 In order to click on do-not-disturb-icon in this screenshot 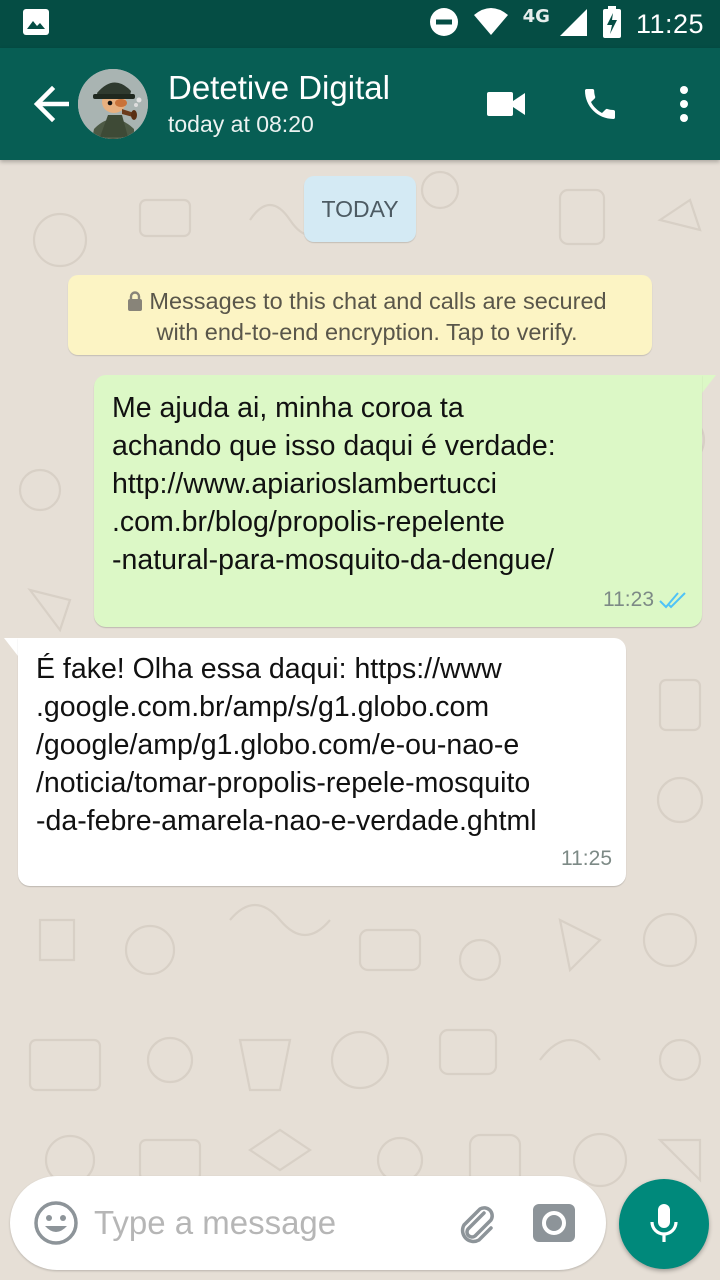, I will do `click(444, 24)`.